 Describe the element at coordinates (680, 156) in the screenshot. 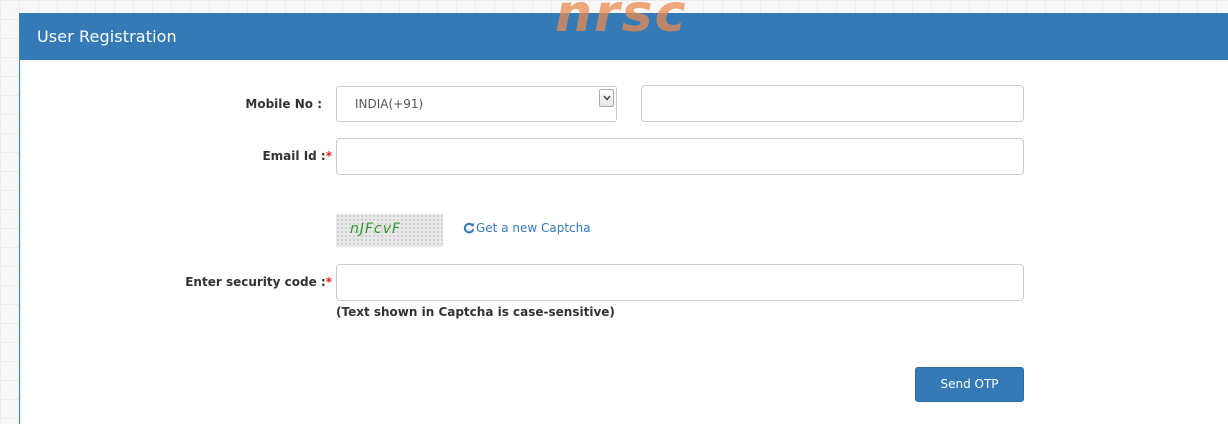

I see `email-input` at that location.